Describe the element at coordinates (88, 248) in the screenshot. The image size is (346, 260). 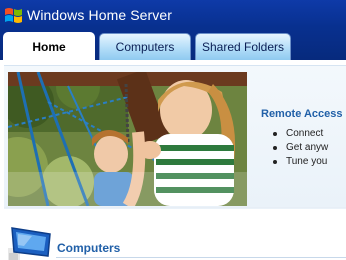
I see `computers-section-title: Computers` at that location.